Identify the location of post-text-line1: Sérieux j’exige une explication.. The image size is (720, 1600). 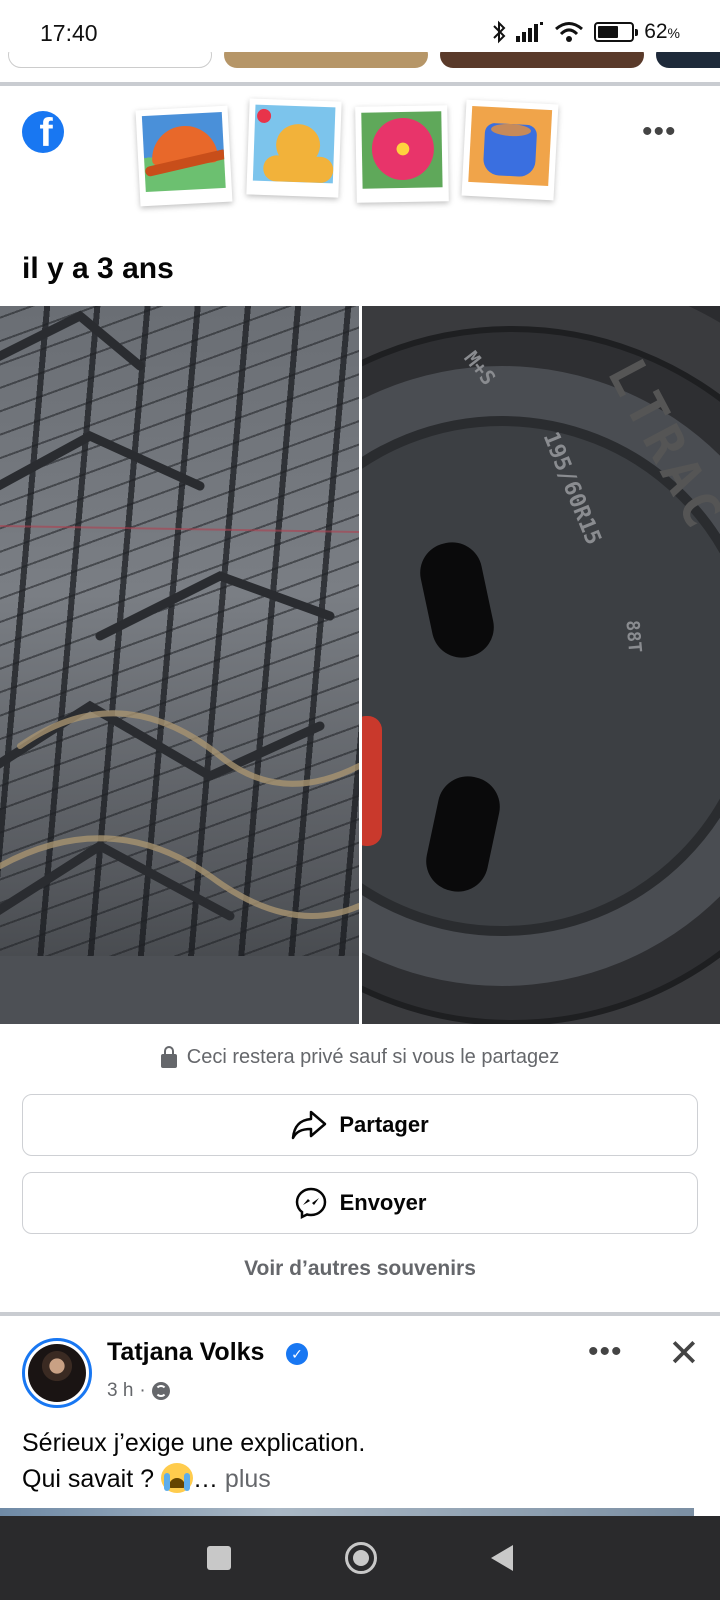
(194, 1443).